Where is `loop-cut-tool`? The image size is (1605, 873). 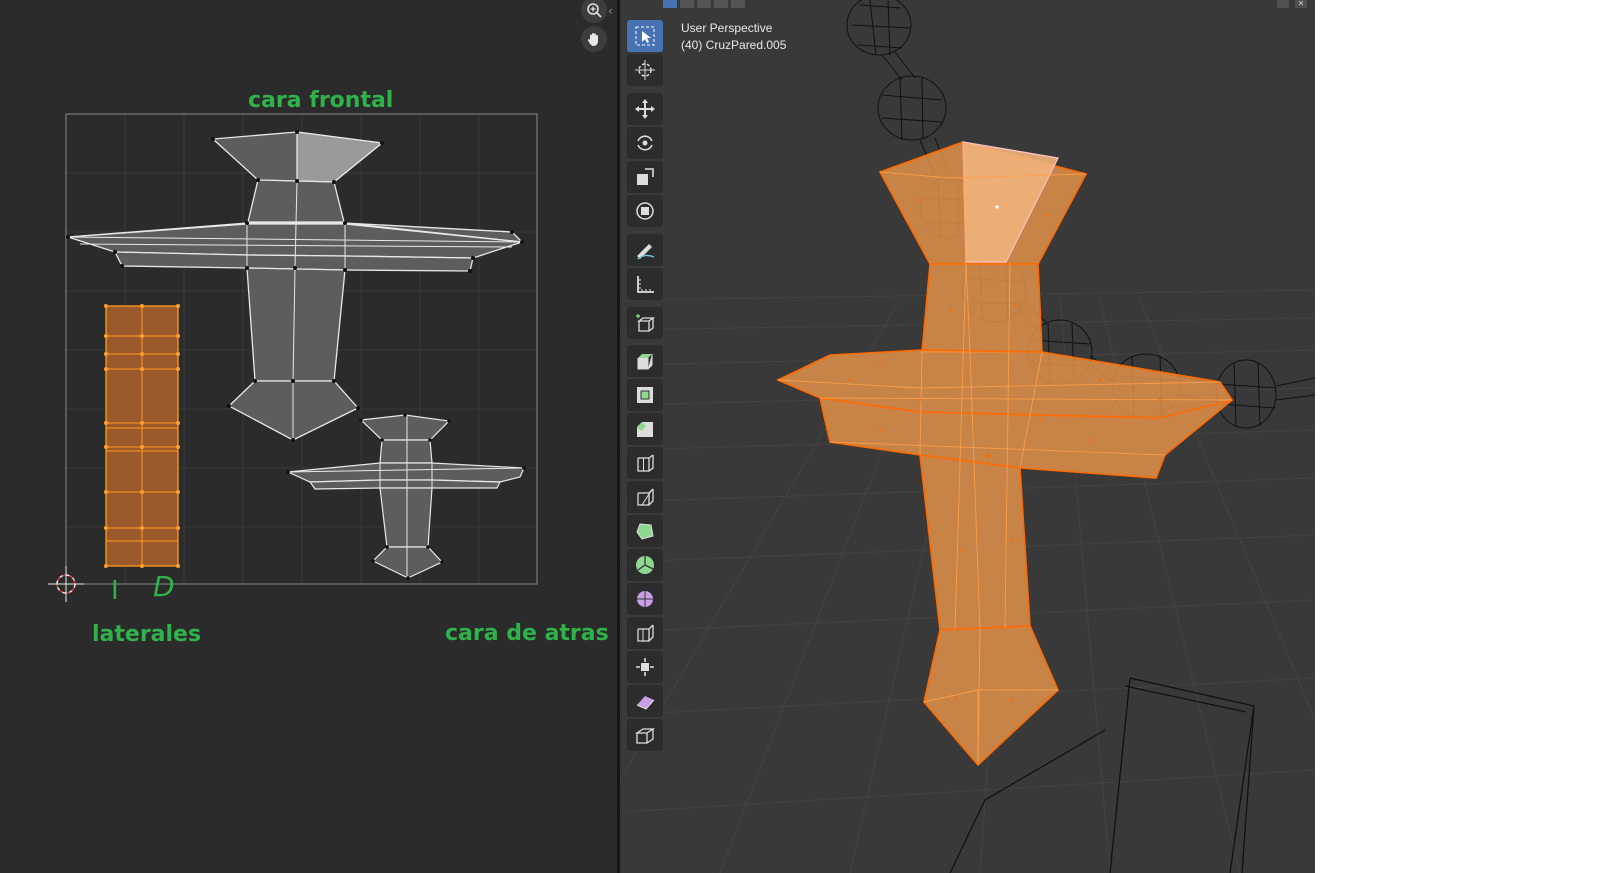
loop-cut-tool is located at coordinates (645, 463).